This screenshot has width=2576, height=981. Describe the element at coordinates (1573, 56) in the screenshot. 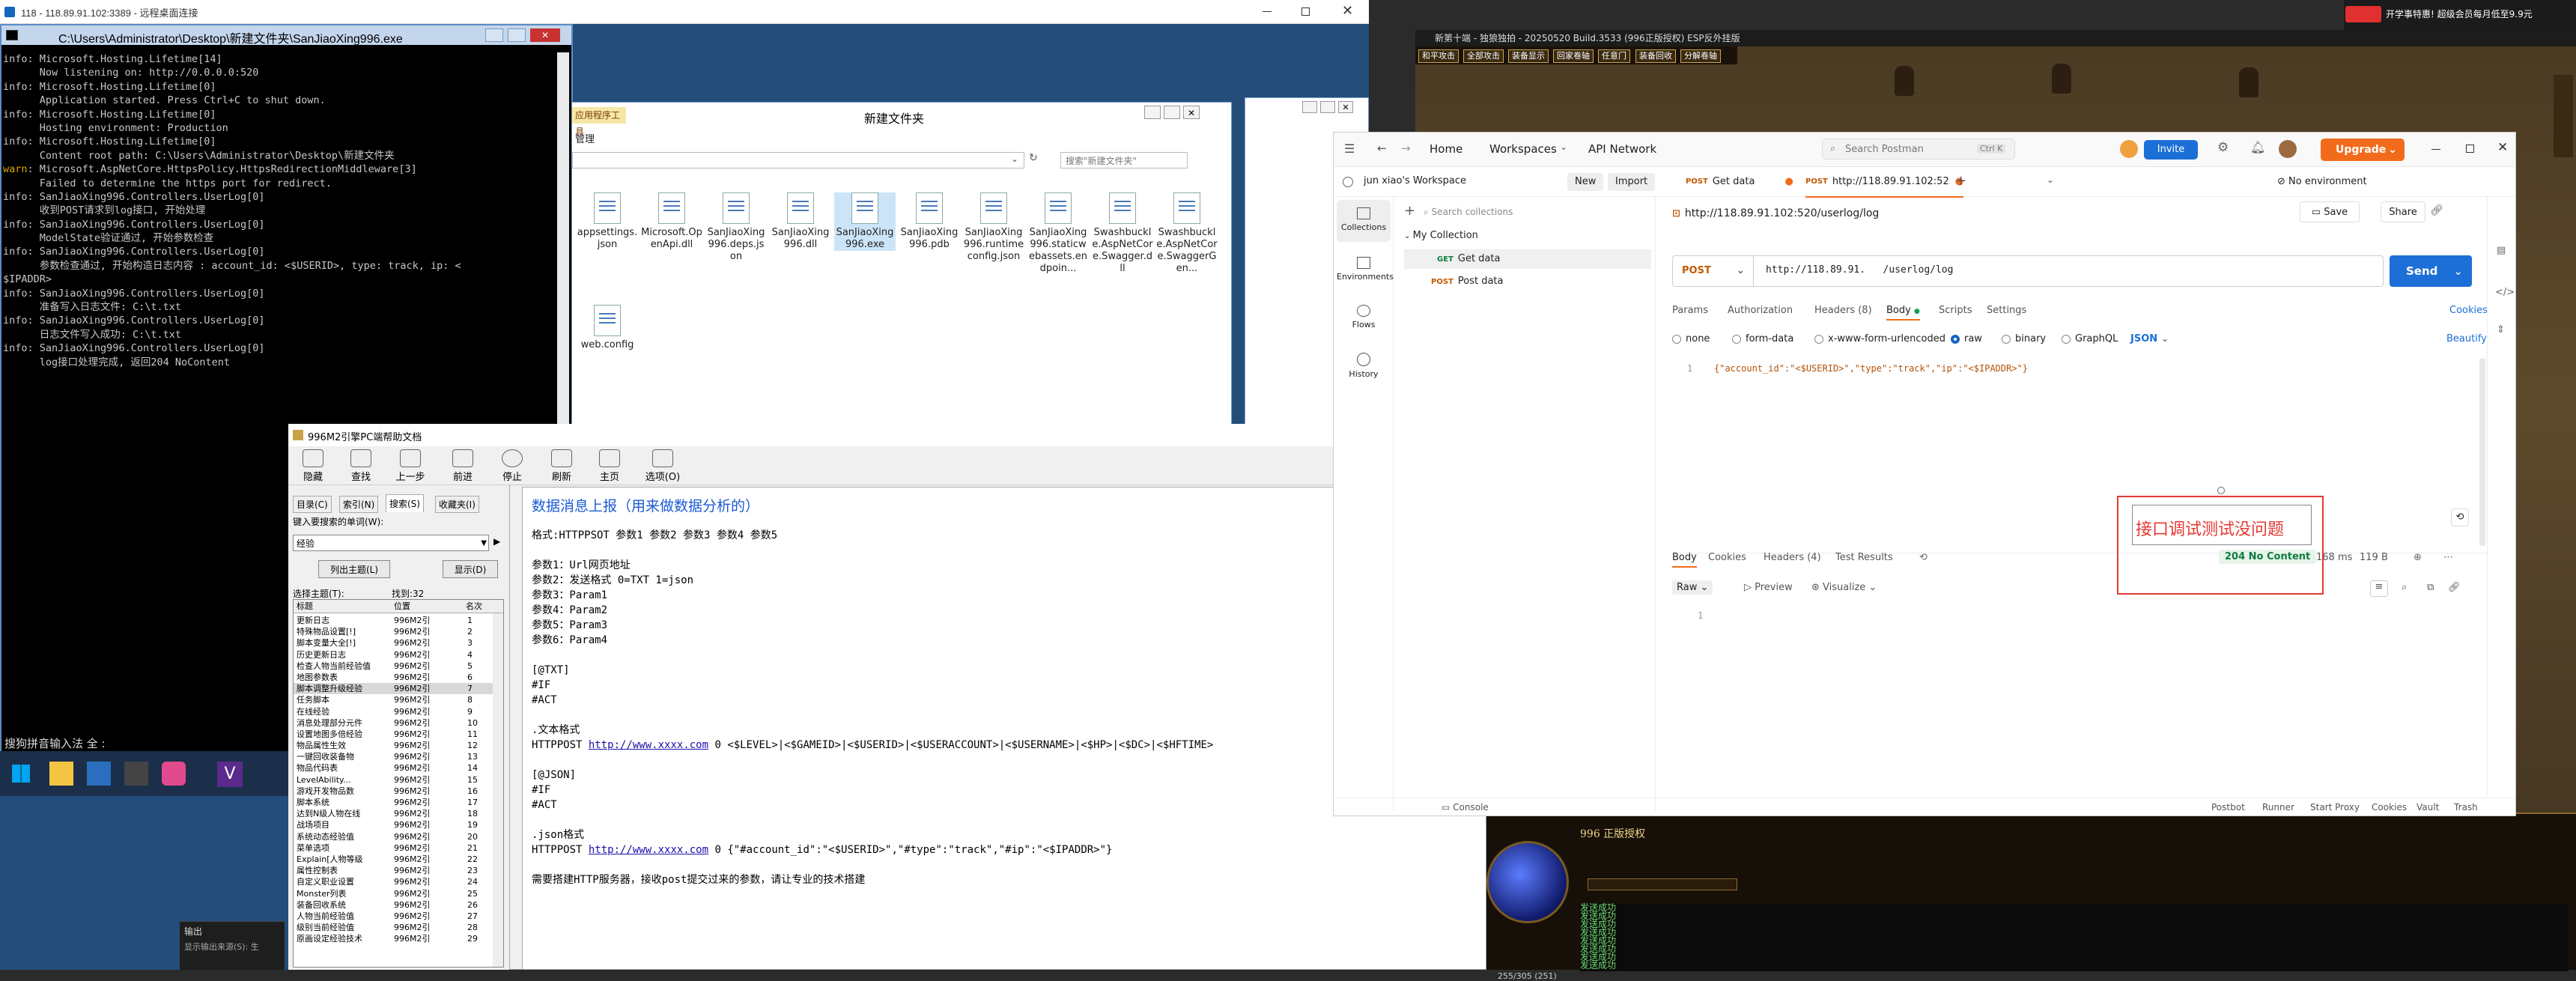

I see `game-button-3: 回家卷轴` at that location.